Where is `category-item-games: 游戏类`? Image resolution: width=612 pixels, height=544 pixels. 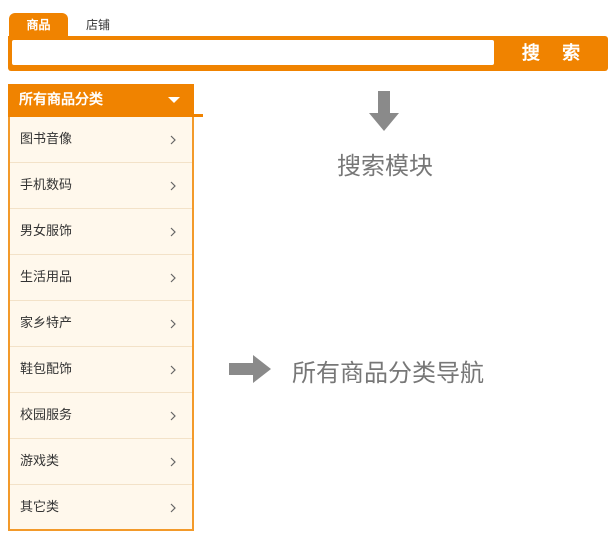
category-item-games: 游戏类 is located at coordinates (101, 462).